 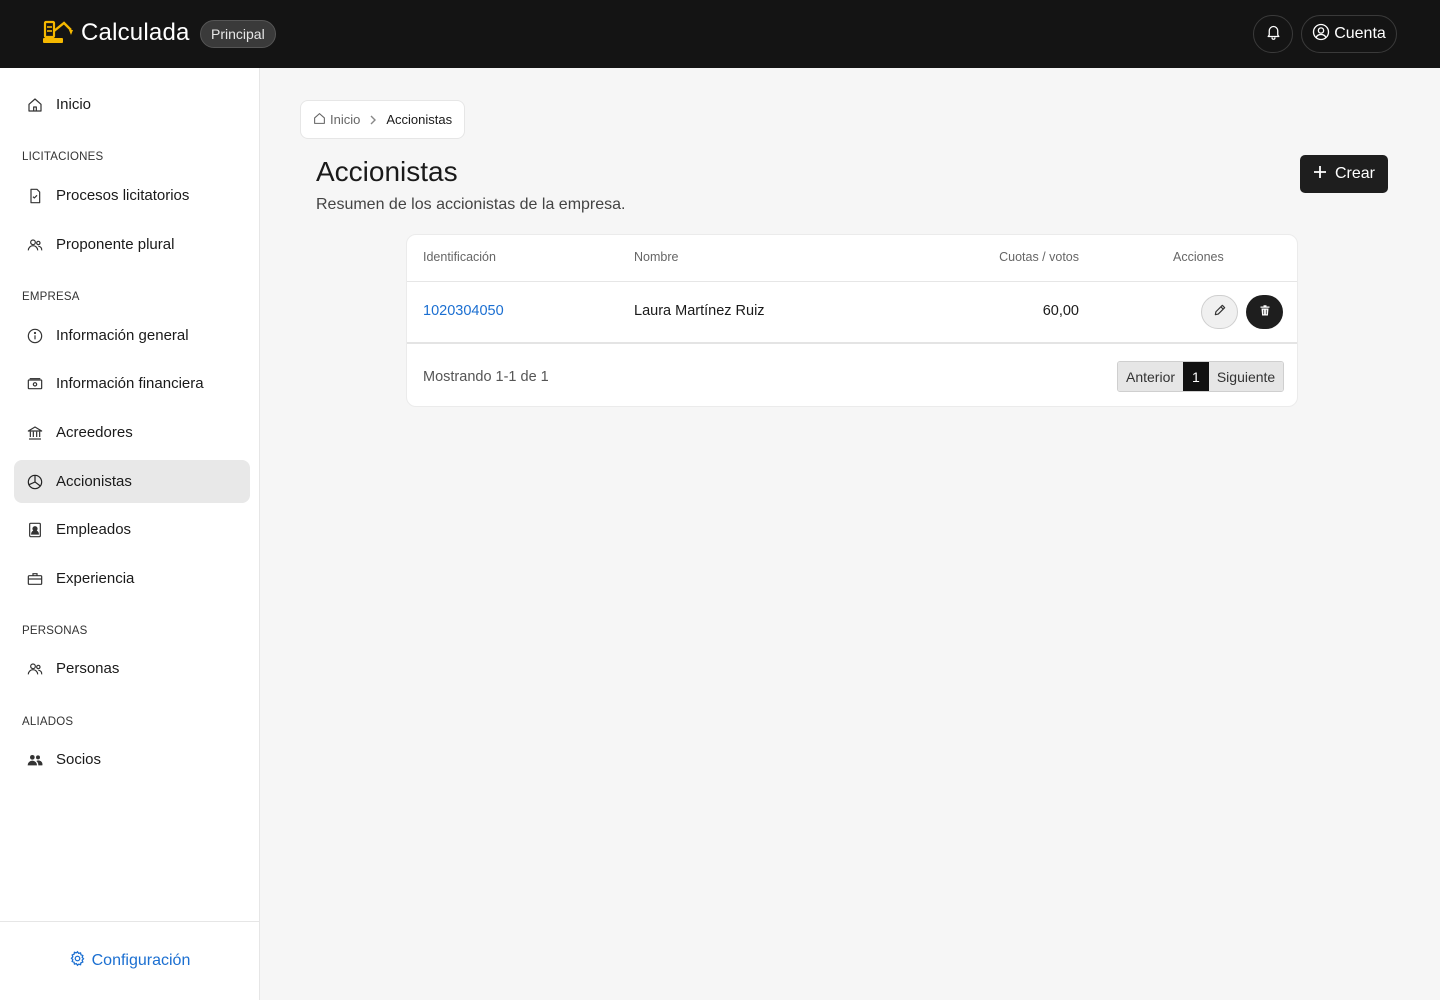 I want to click on section-licitaciones: LICITACIONES, so click(x=63, y=157).